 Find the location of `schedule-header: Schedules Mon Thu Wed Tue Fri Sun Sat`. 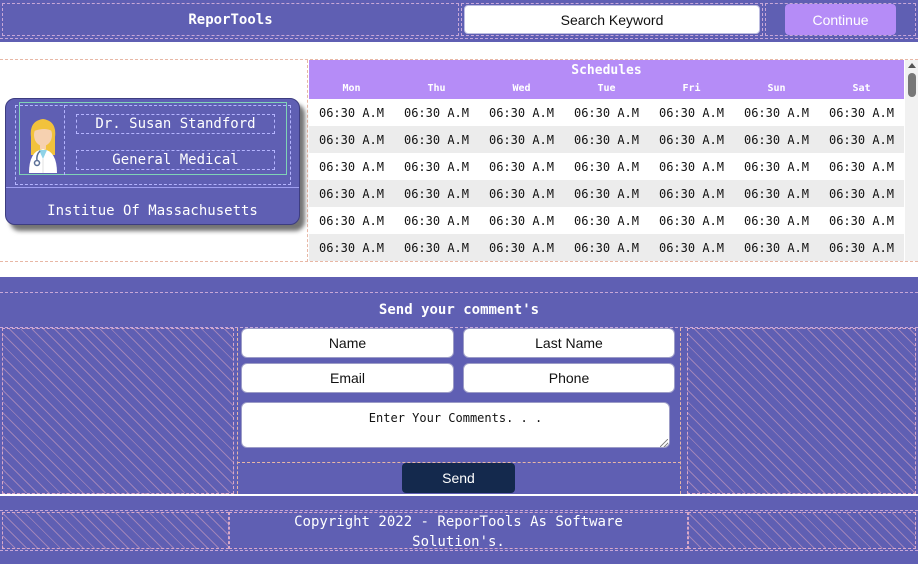

schedule-header: Schedules Mon Thu Wed Tue Fri Sun Sat is located at coordinates (606, 79).